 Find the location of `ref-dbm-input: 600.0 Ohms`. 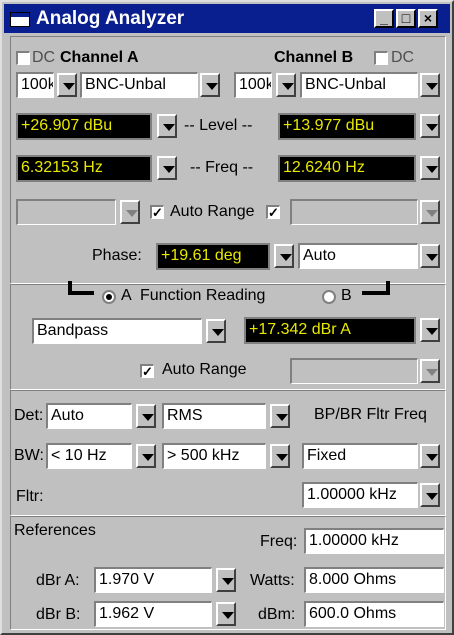

ref-dbm-input: 600.0 Ohms is located at coordinates (374, 614).